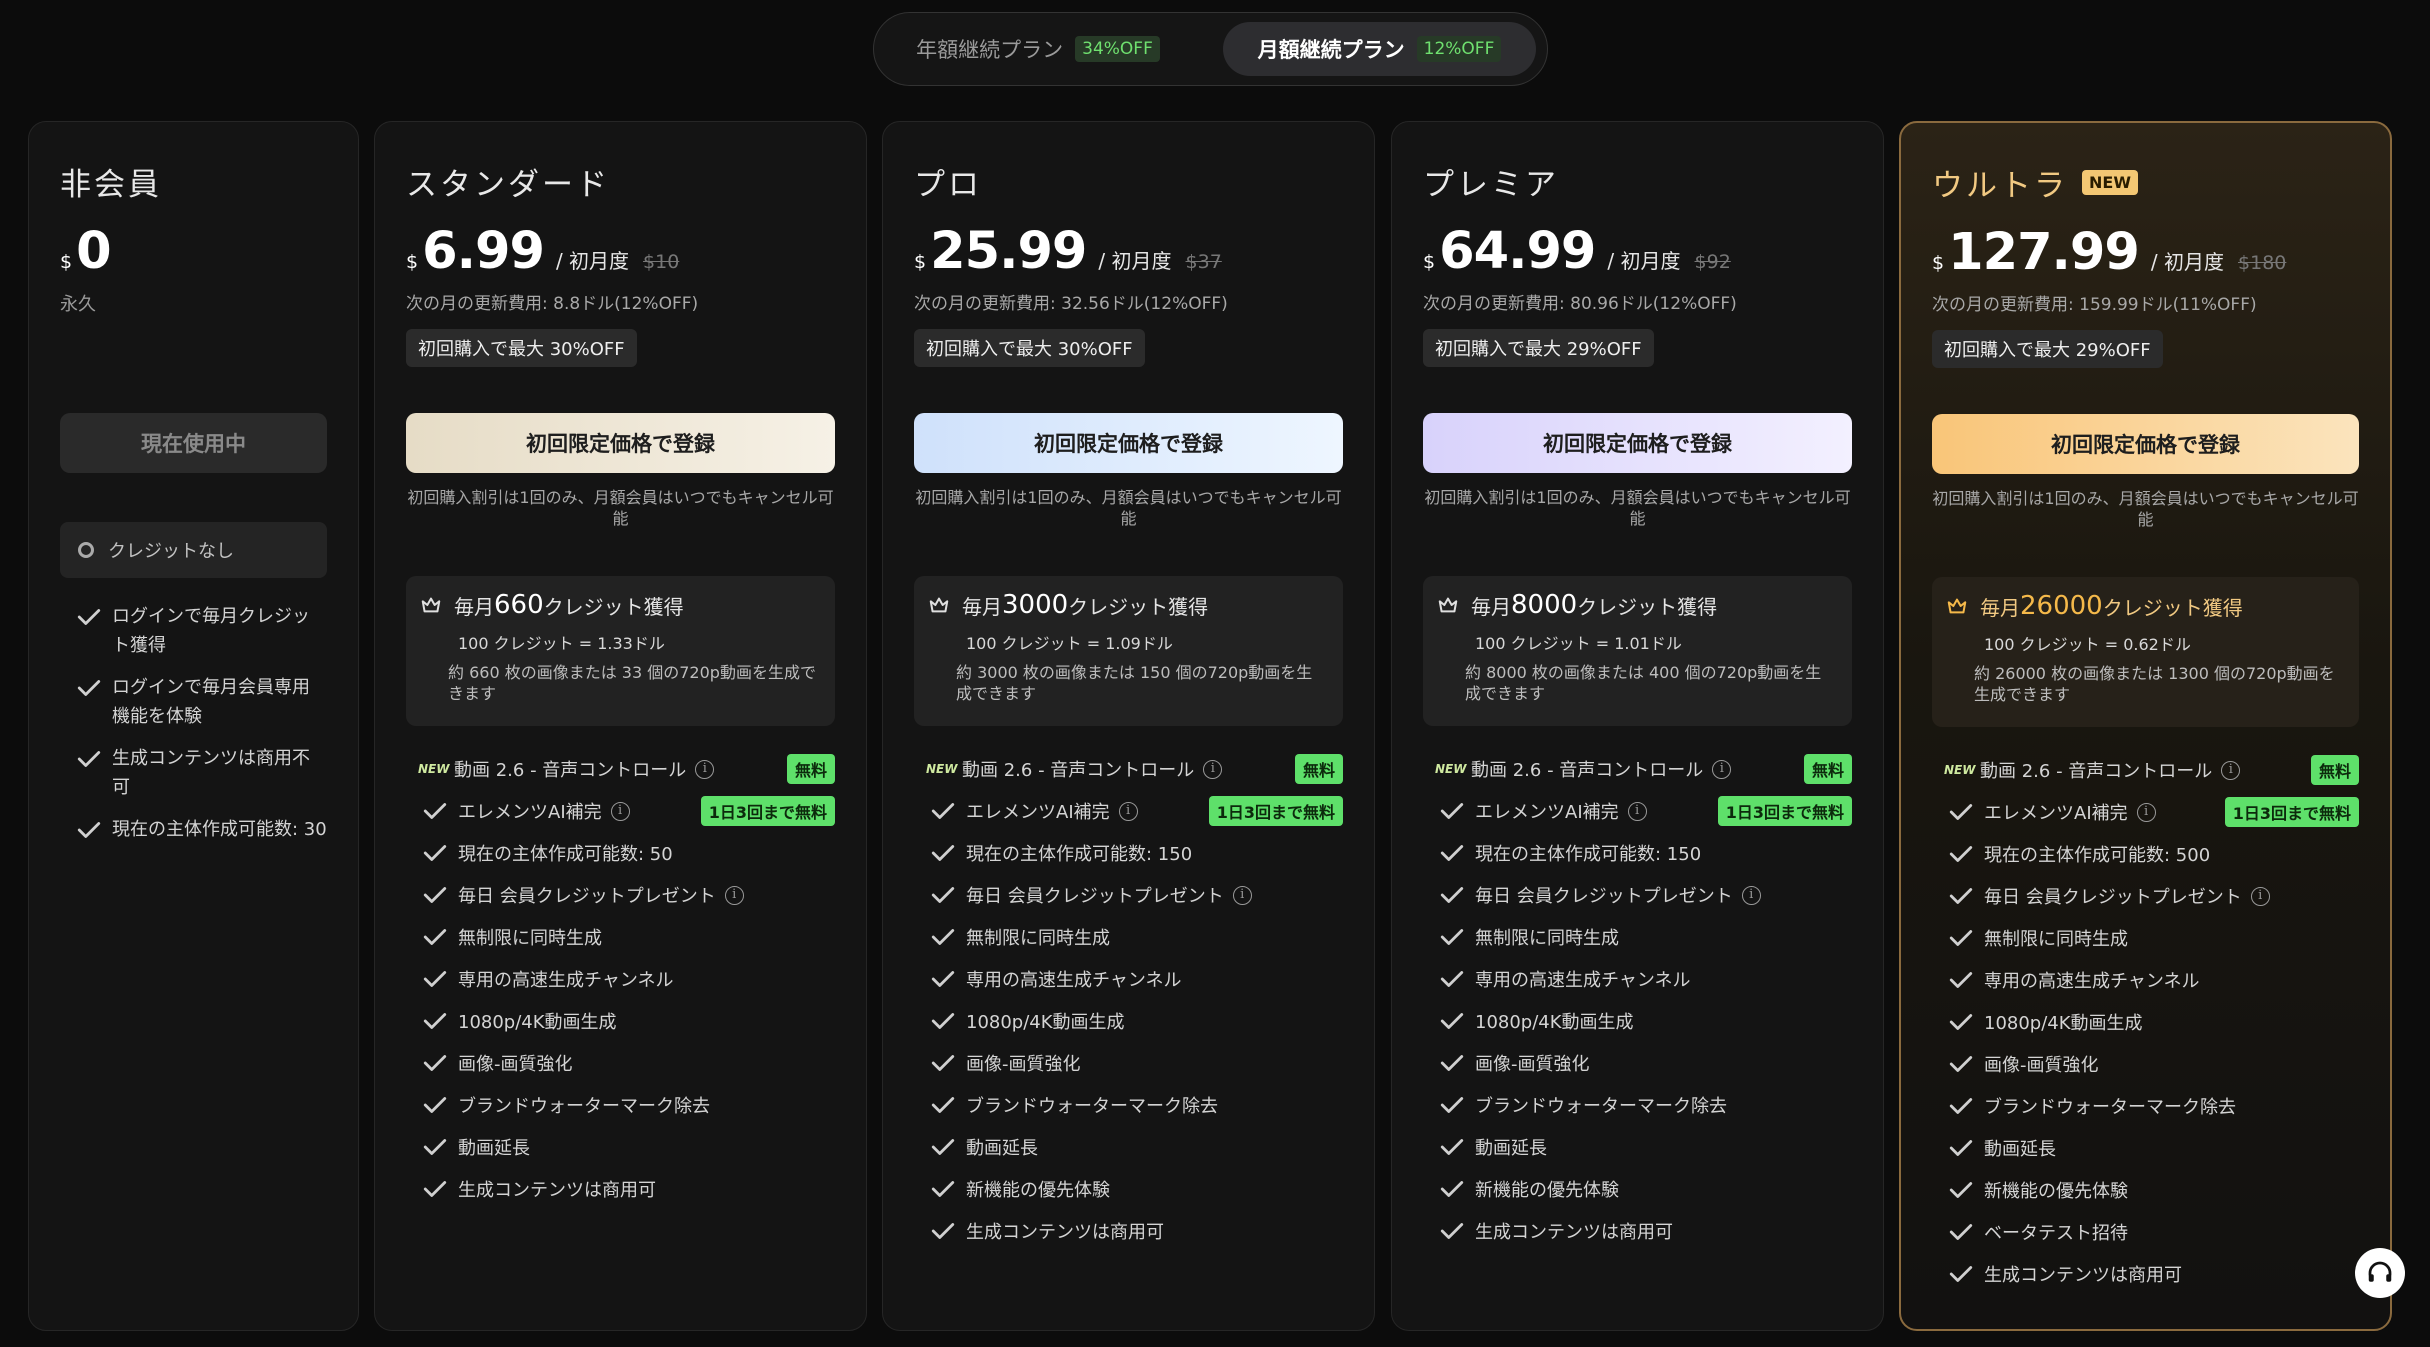 This screenshot has height=1347, width=2430. I want to click on cancel-note: 初回購入割引は1回のみ、月額会員はいつでもキャンセル可能, so click(1128, 508).